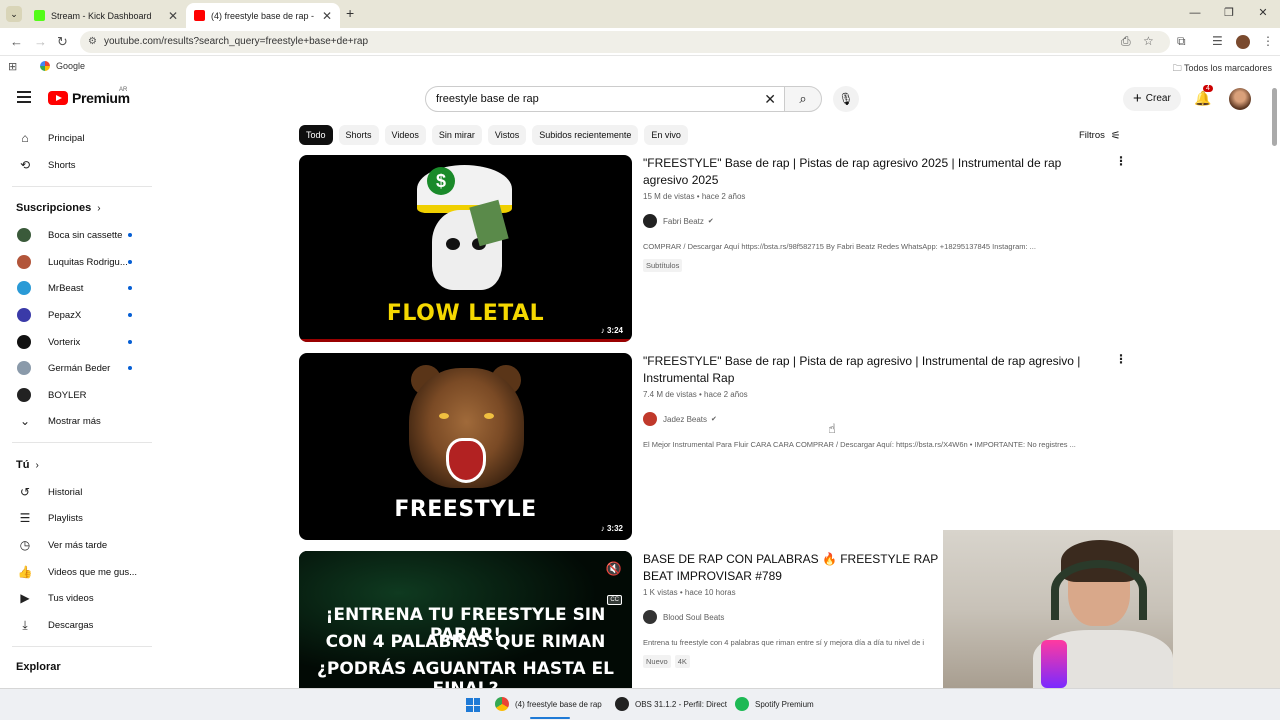  Describe the element at coordinates (350, 13) in the screenshot. I see `new-tab-icon: +` at that location.